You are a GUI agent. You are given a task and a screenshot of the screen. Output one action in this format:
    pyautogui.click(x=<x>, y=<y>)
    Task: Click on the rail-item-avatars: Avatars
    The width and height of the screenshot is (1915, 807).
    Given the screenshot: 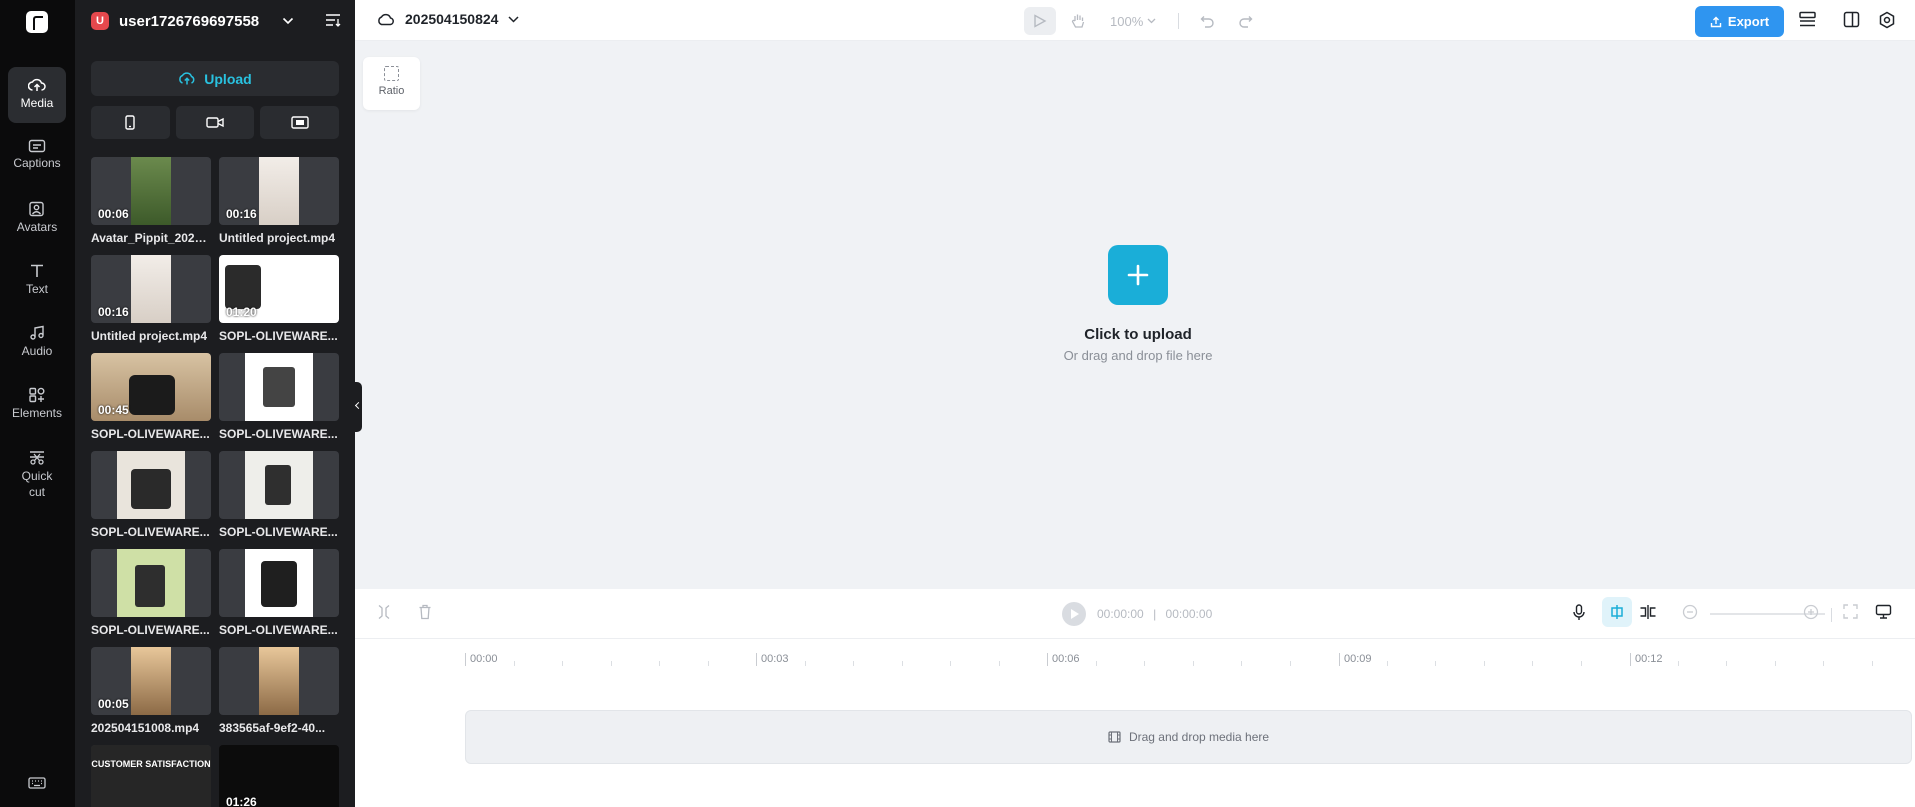 What is the action you would take?
    pyautogui.click(x=37, y=221)
    